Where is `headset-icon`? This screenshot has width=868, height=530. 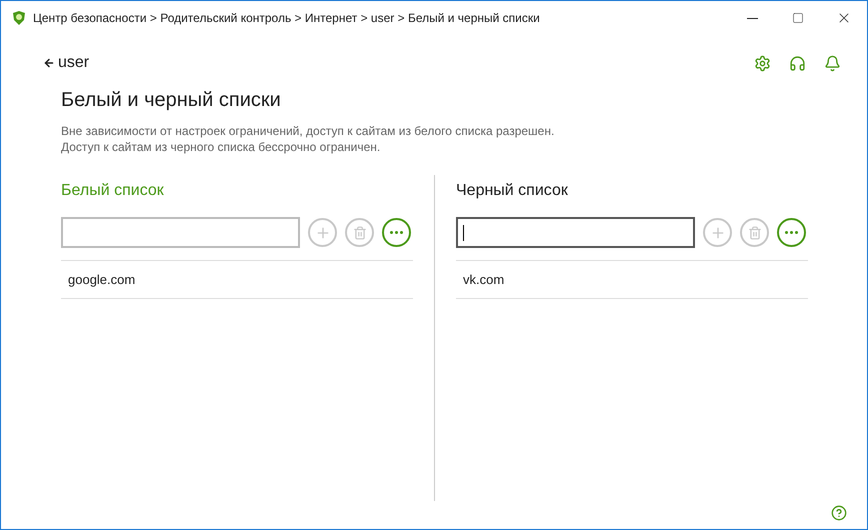 headset-icon is located at coordinates (797, 63).